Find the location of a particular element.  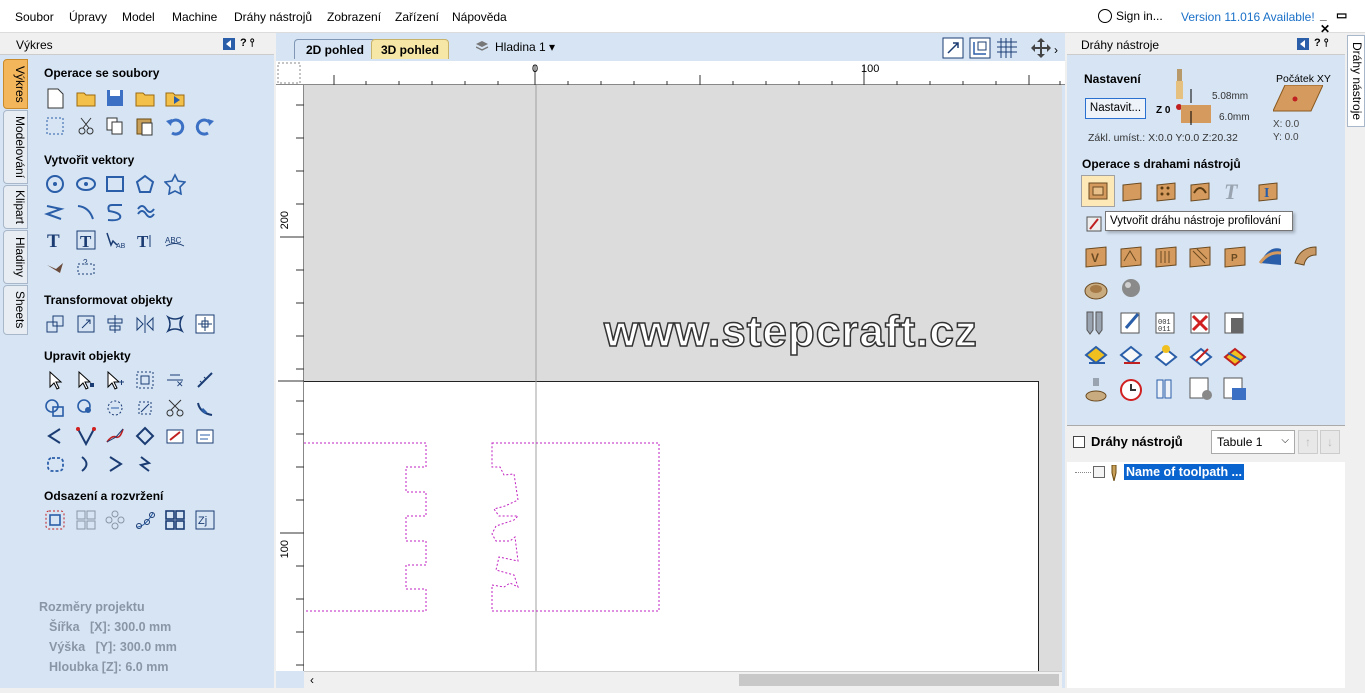

trim-icon is located at coordinates (175, 408).